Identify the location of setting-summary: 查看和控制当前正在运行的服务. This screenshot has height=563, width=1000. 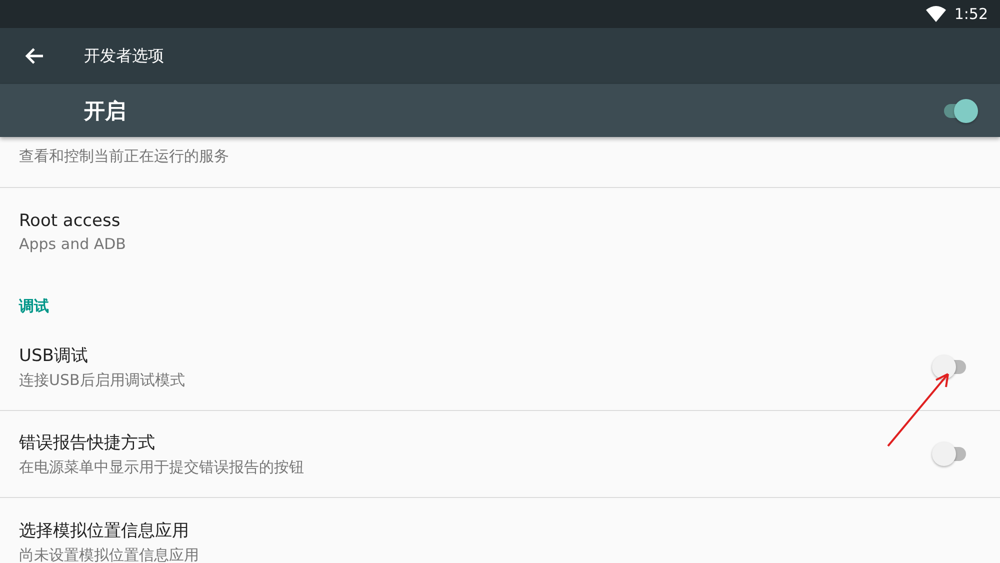
(124, 156).